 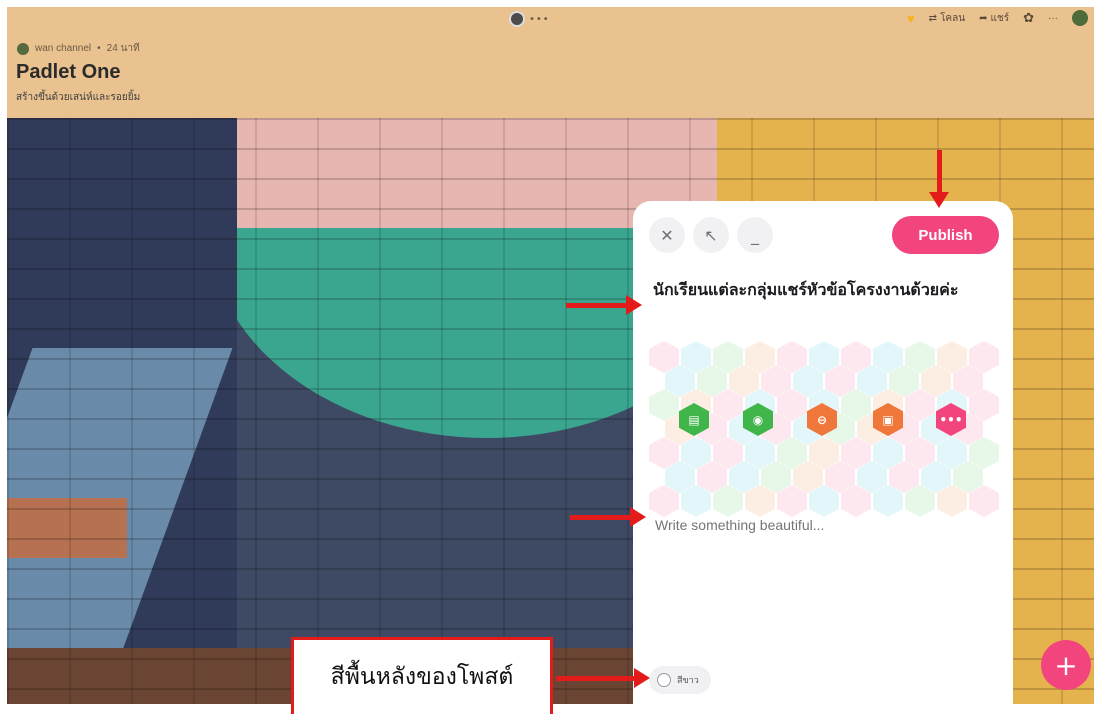 What do you see at coordinates (945, 235) in the screenshot?
I see `publish-button: Publish` at bounding box center [945, 235].